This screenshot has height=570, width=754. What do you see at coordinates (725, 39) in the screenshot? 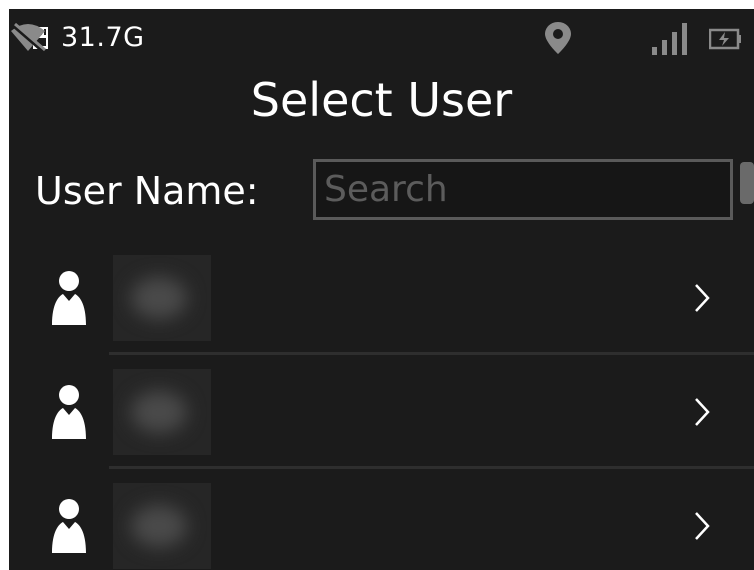
I see `battery-charging-icon` at bounding box center [725, 39].